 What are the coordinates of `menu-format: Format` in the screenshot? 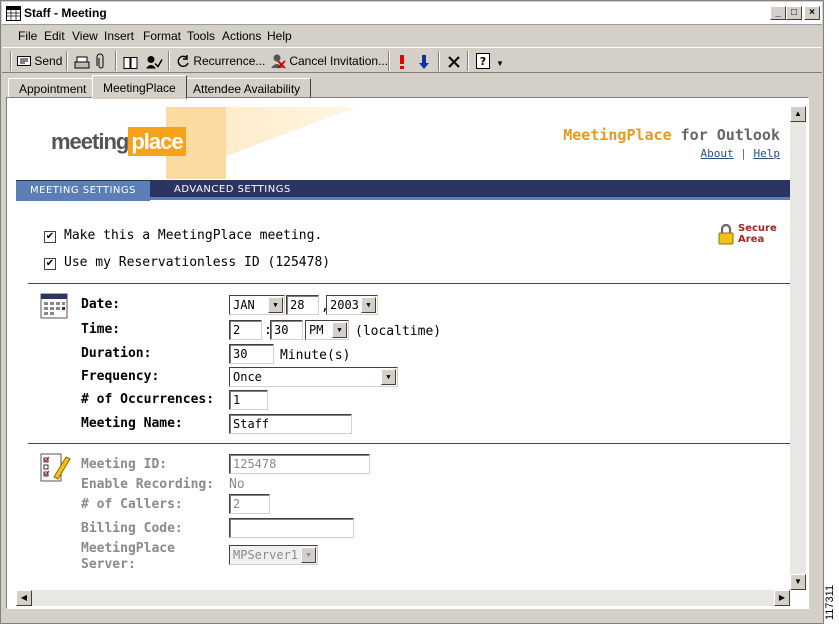 It's located at (162, 36).